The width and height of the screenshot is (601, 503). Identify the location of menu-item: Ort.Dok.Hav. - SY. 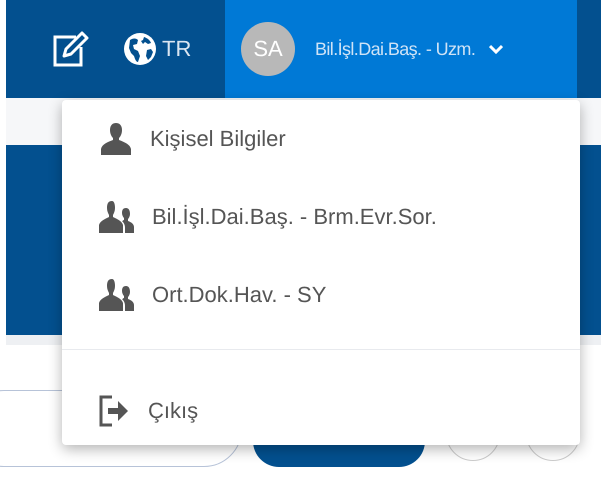
(239, 295).